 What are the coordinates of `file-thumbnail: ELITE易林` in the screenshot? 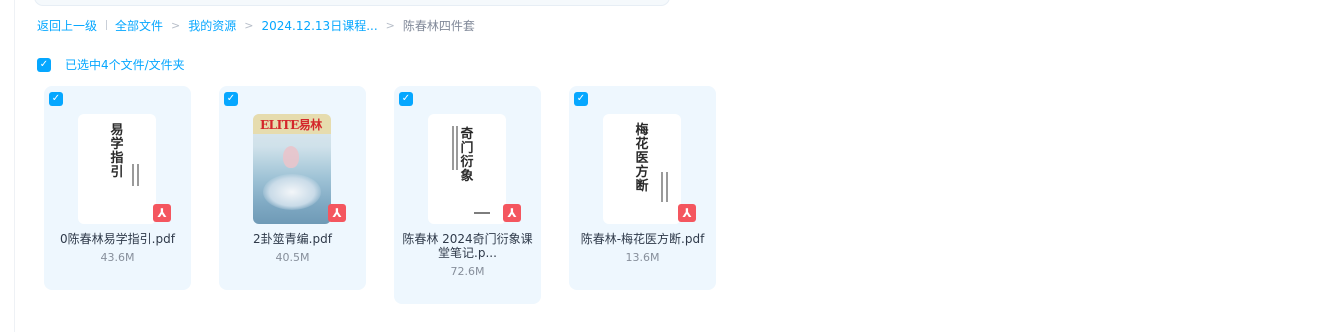 It's located at (292, 169).